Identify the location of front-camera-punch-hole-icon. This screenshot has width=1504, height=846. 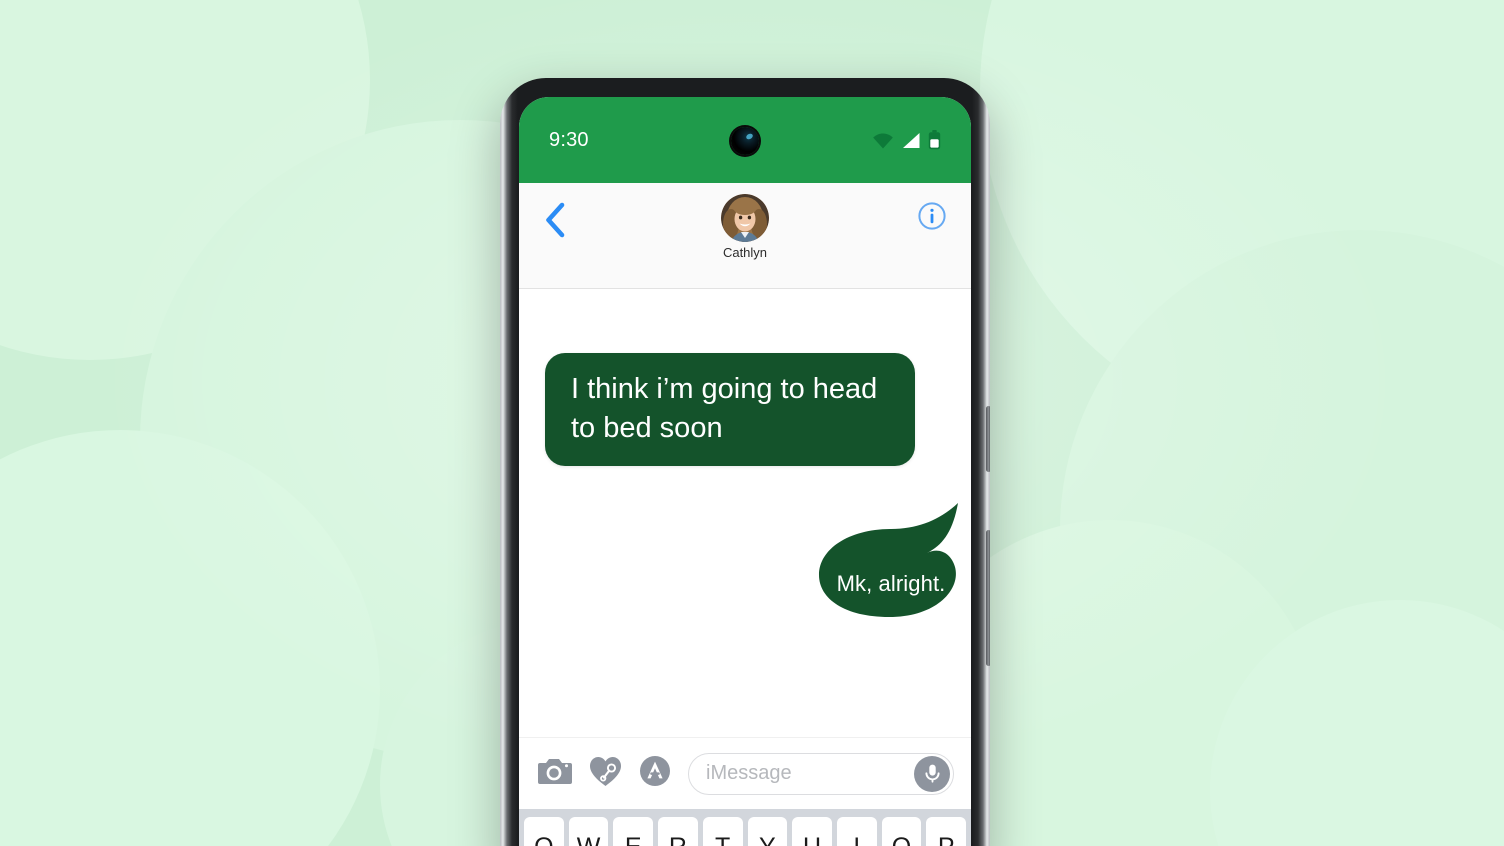
(745, 141).